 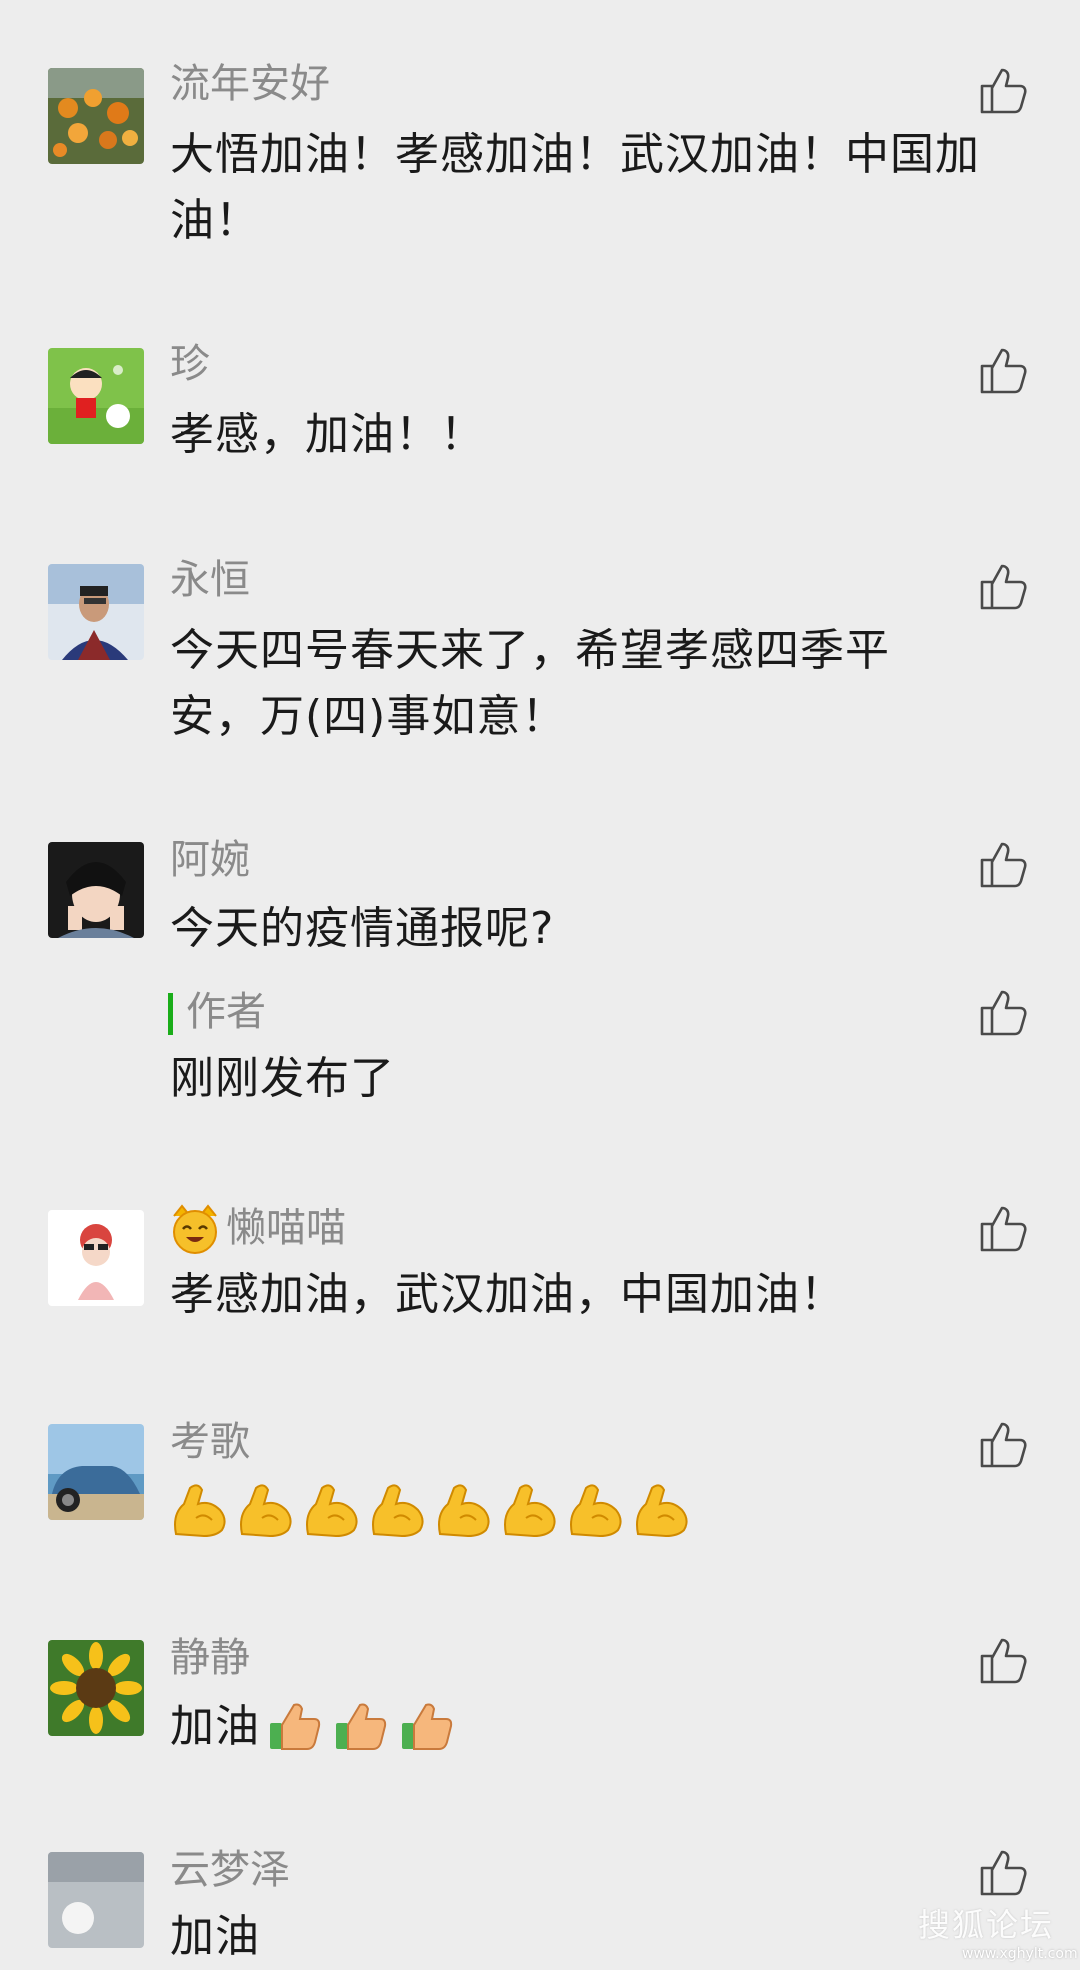 I want to click on watermark-logo: 搜狐论坛, so click(x=986, y=1925).